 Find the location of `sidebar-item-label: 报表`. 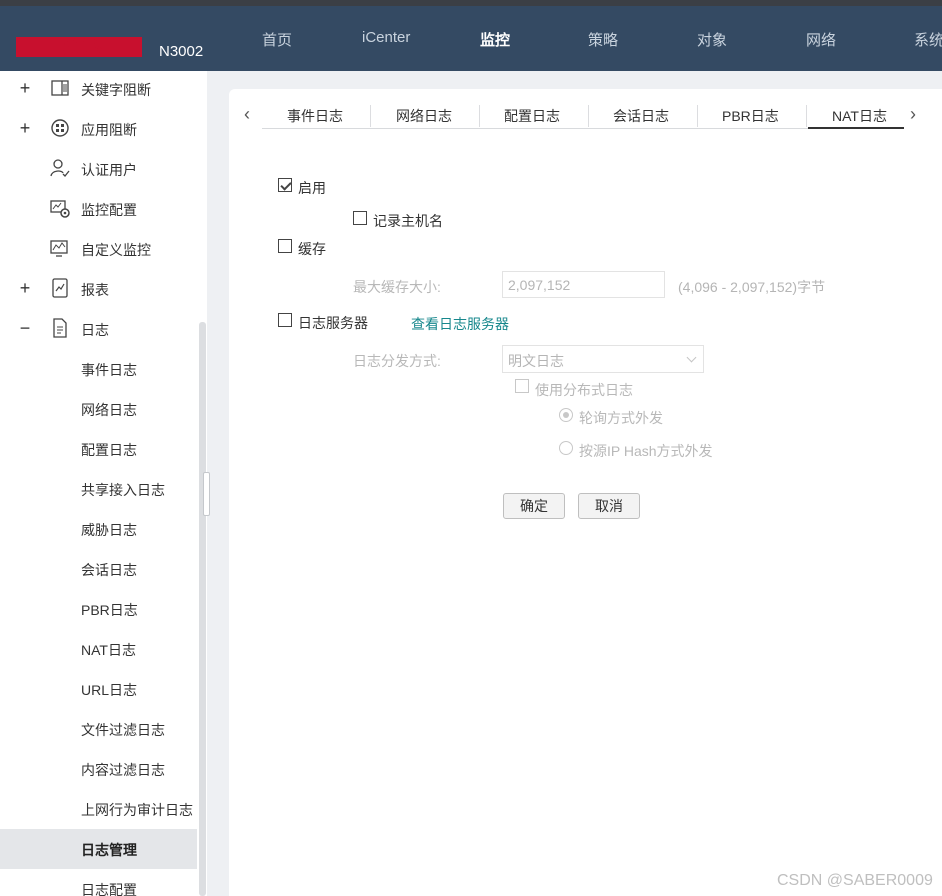

sidebar-item-label: 报表 is located at coordinates (95, 290).